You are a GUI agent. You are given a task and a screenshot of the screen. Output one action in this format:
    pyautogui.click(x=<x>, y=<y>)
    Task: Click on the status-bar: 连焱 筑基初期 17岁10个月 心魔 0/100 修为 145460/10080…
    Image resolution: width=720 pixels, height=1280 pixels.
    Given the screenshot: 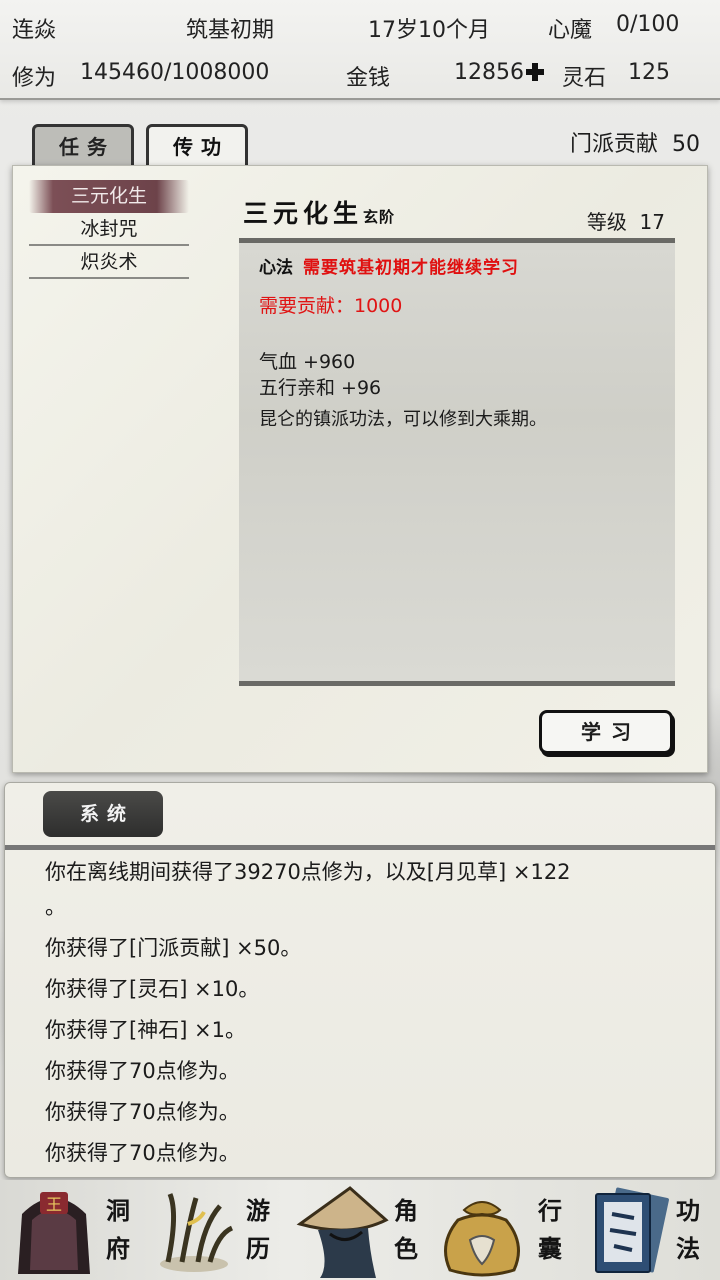 What is the action you would take?
    pyautogui.click(x=360, y=50)
    